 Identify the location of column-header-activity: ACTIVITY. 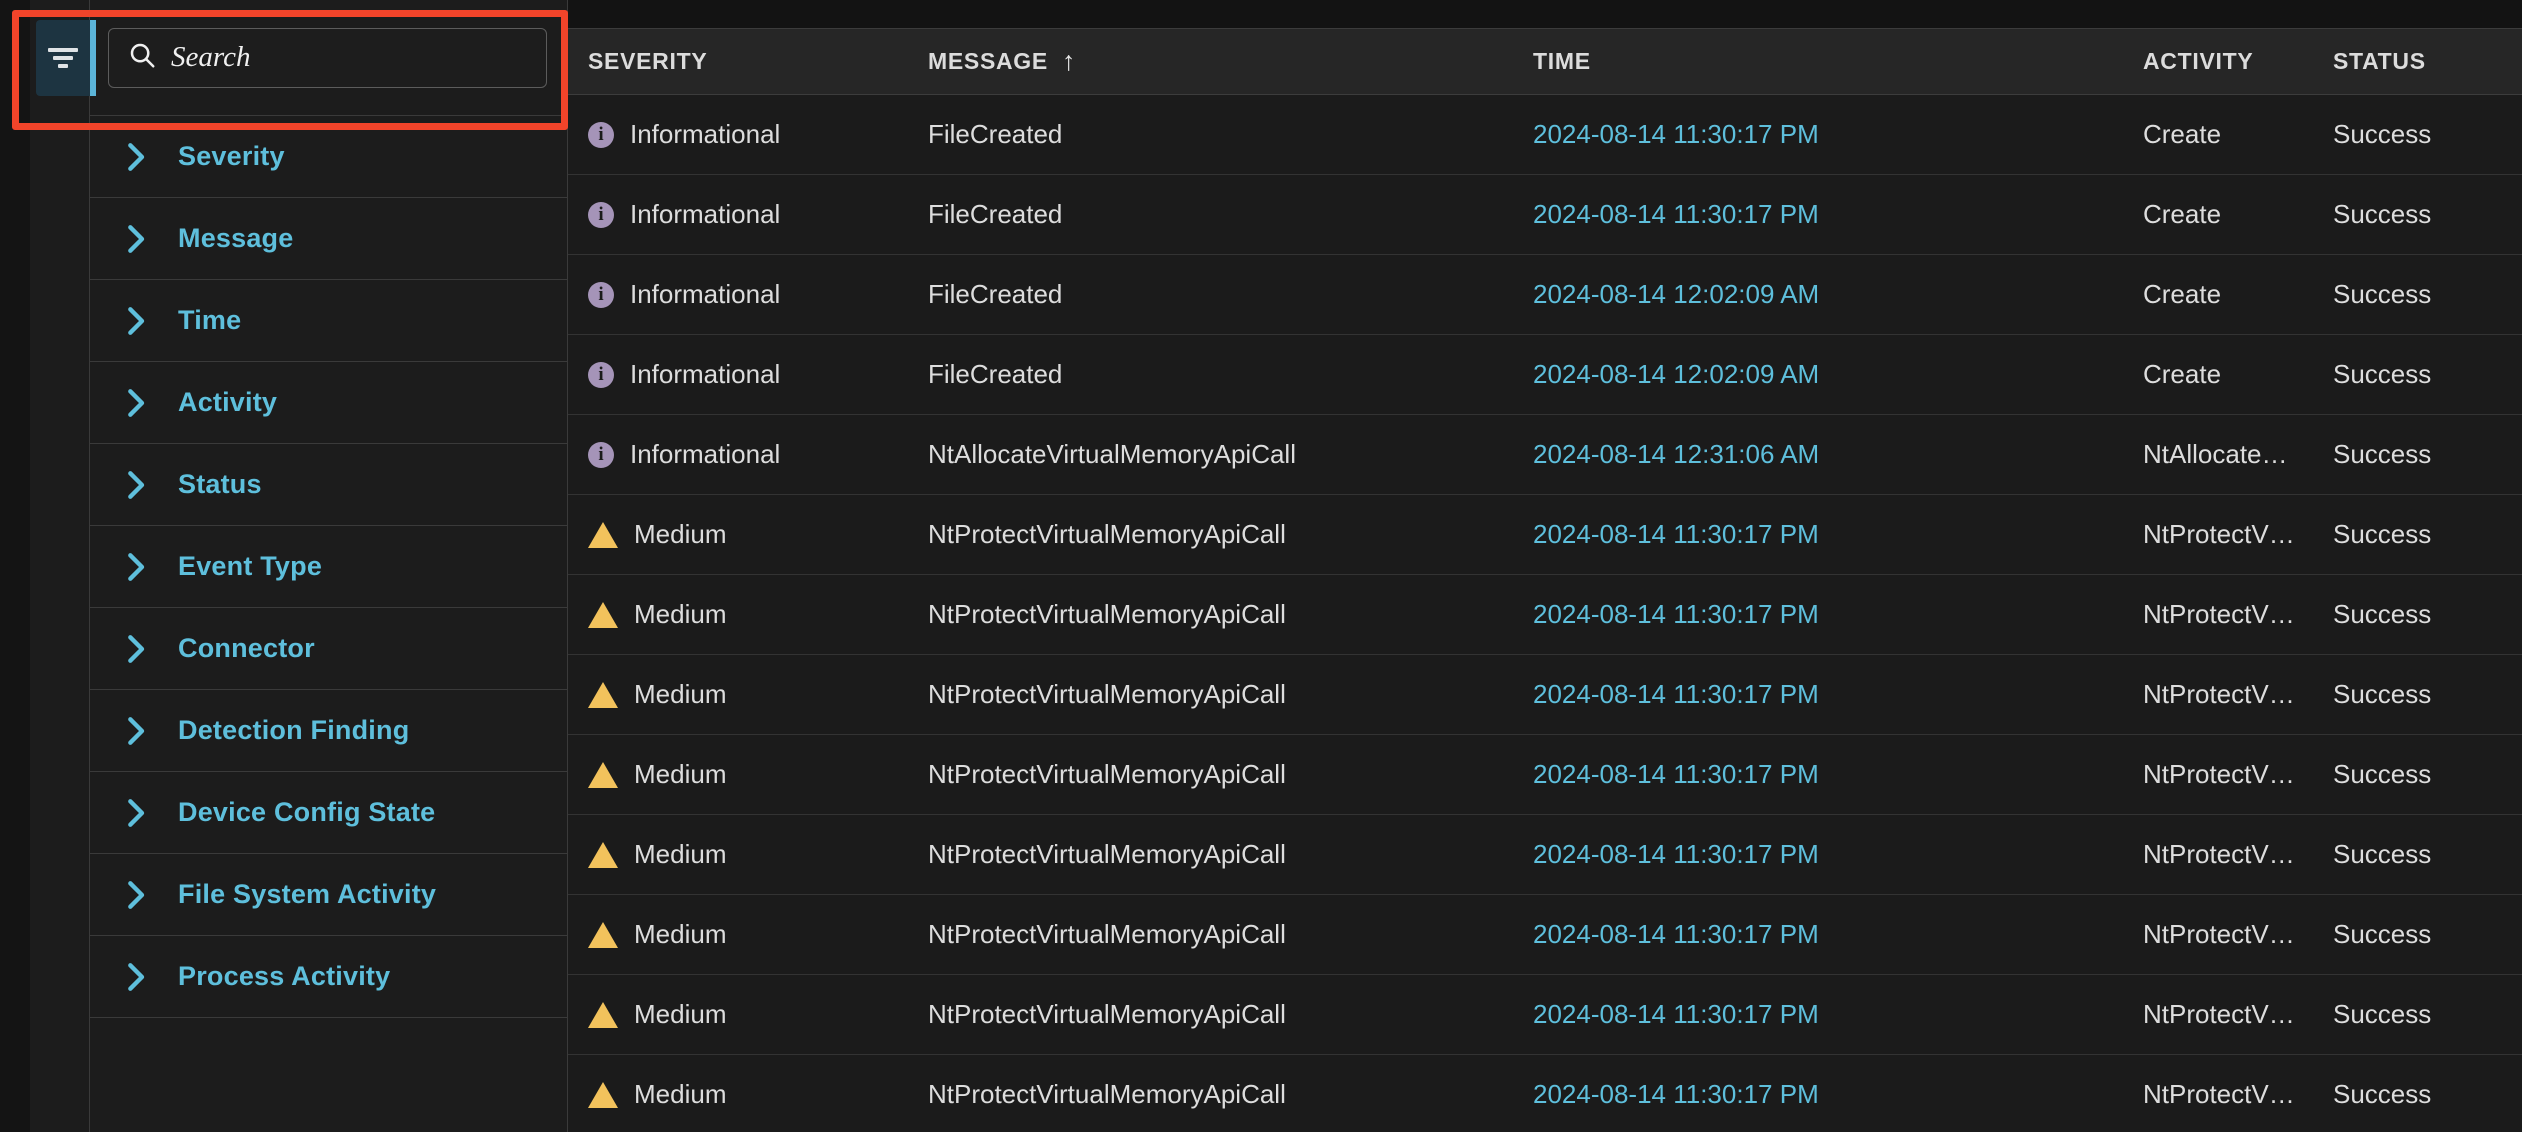
(2238, 61).